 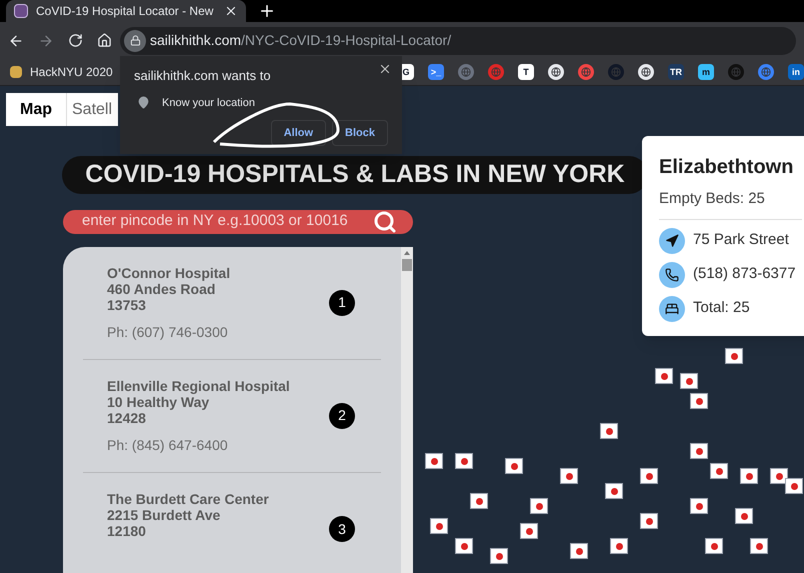 What do you see at coordinates (169, 272) in the screenshot?
I see `hospital-name: O'Connor Hospital` at bounding box center [169, 272].